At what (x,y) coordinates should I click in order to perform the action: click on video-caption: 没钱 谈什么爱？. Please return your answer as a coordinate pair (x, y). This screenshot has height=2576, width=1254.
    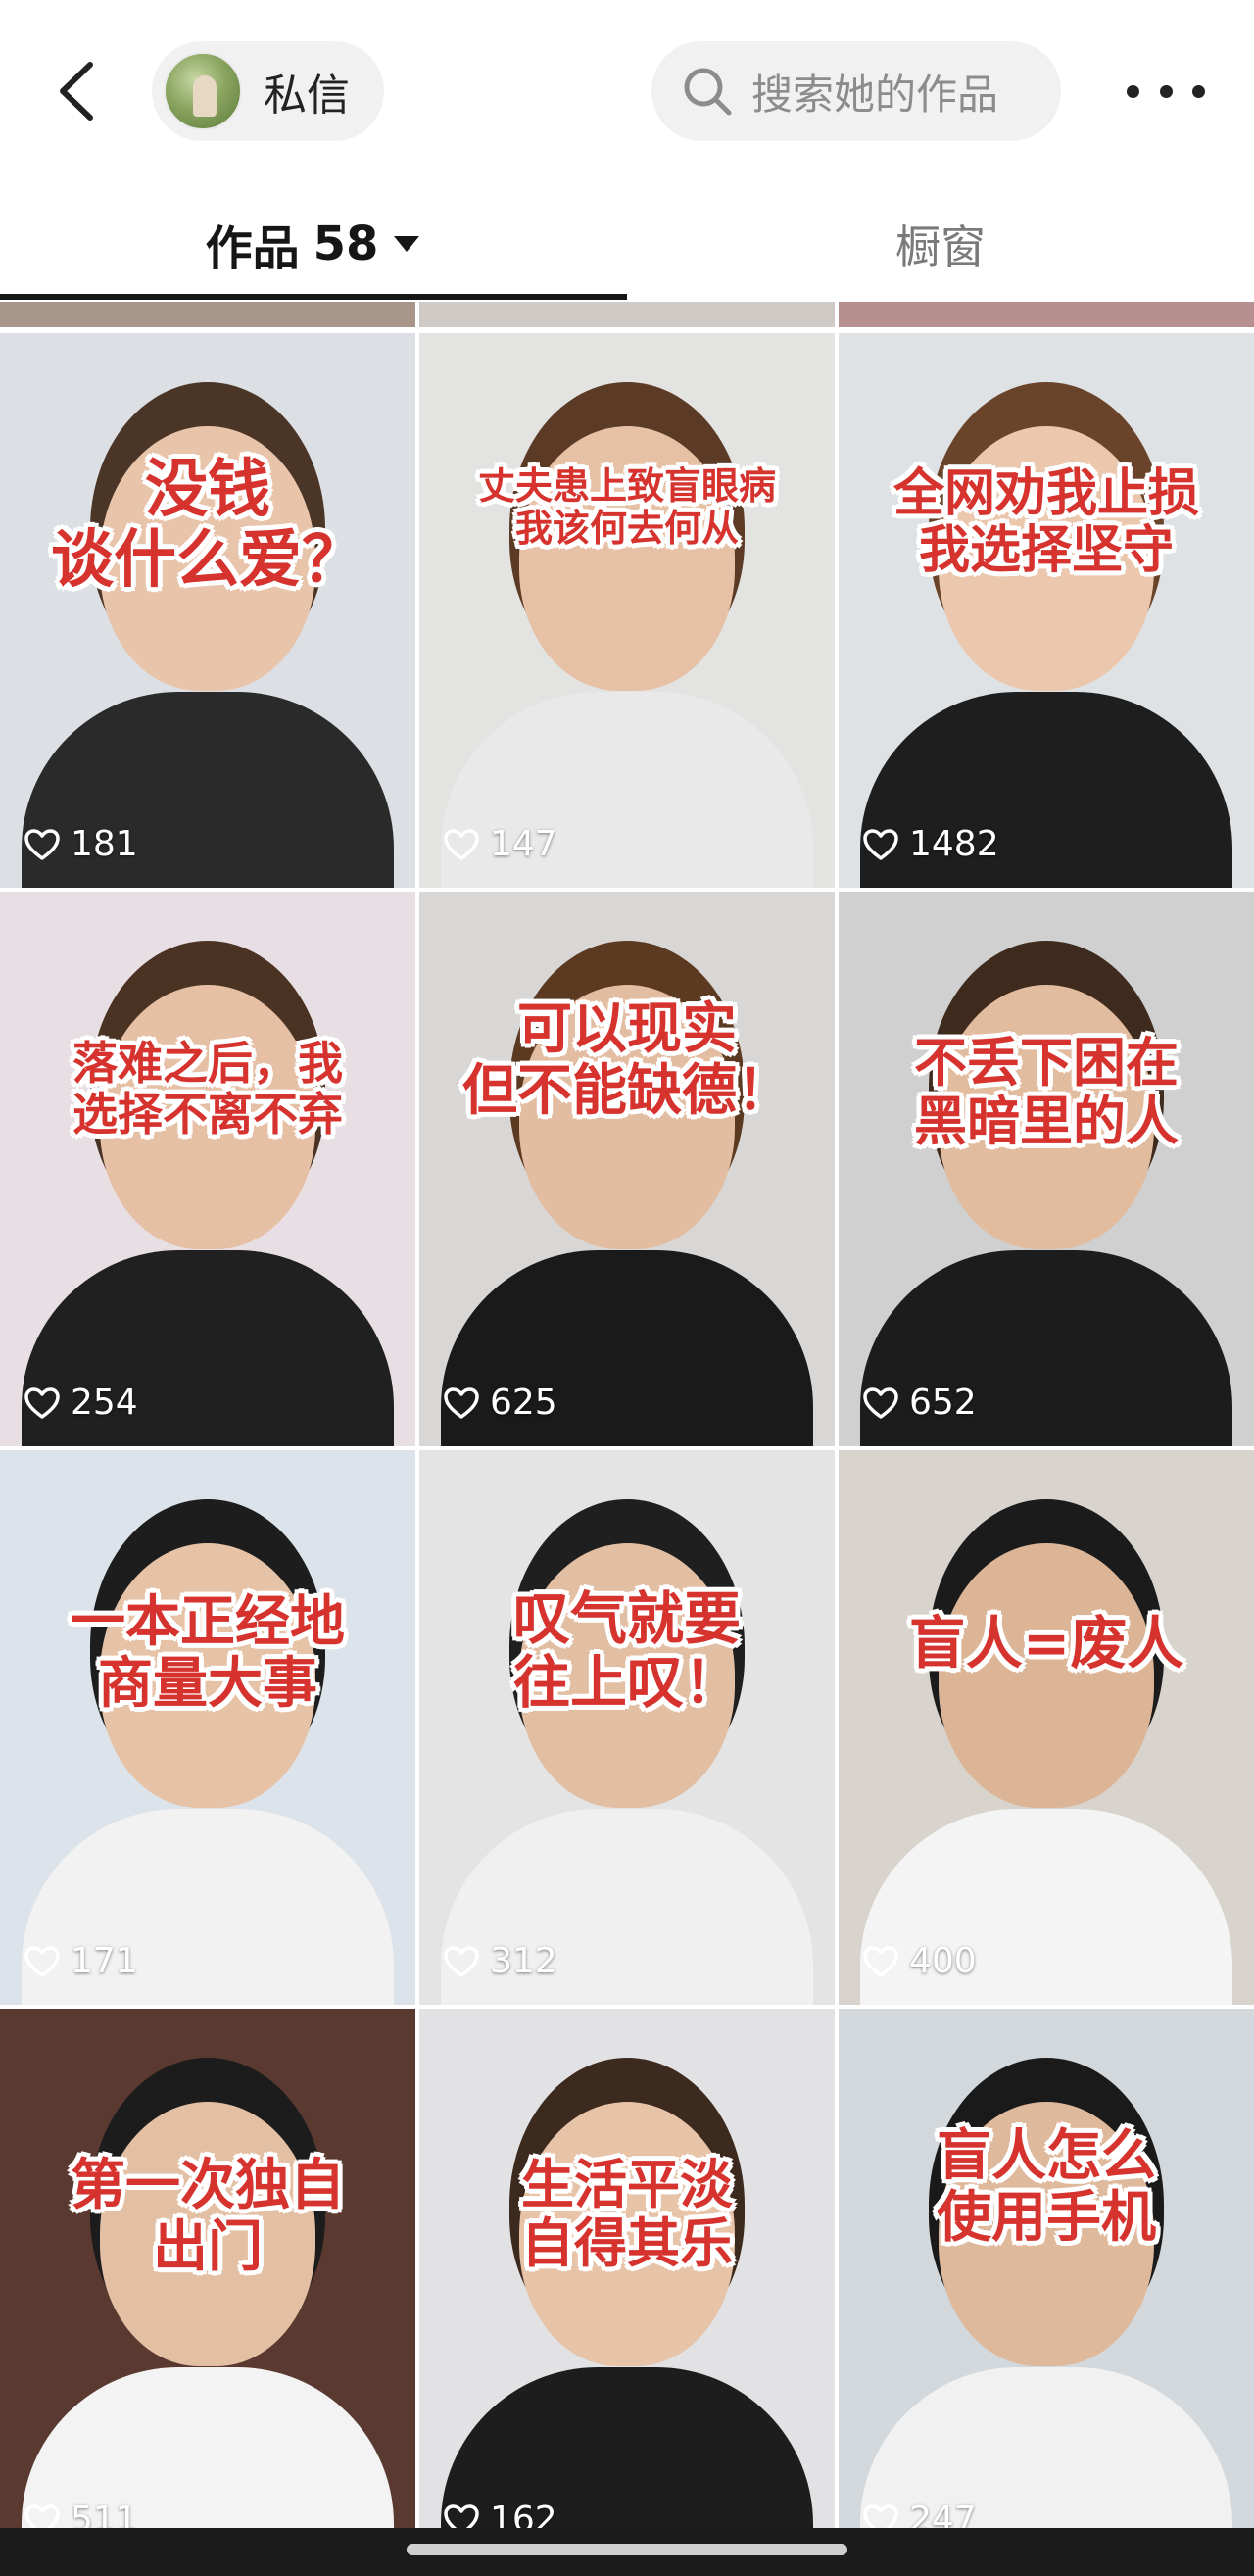
    Looking at the image, I should click on (207, 525).